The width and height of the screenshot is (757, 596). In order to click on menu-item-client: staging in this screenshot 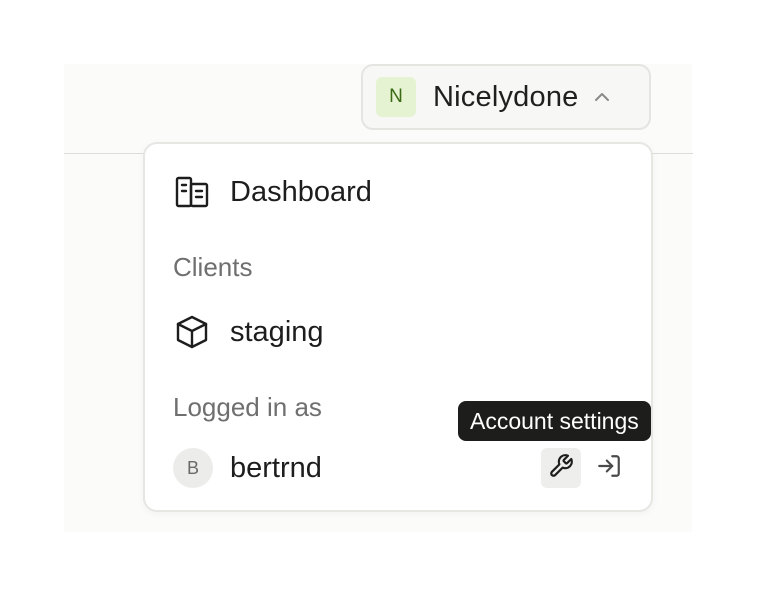, I will do `click(248, 332)`.